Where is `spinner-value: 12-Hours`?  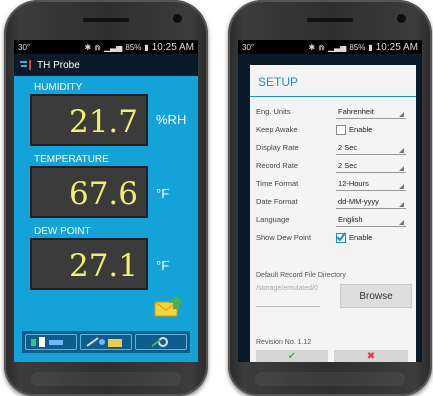
spinner-value: 12-Hours is located at coordinates (353, 183).